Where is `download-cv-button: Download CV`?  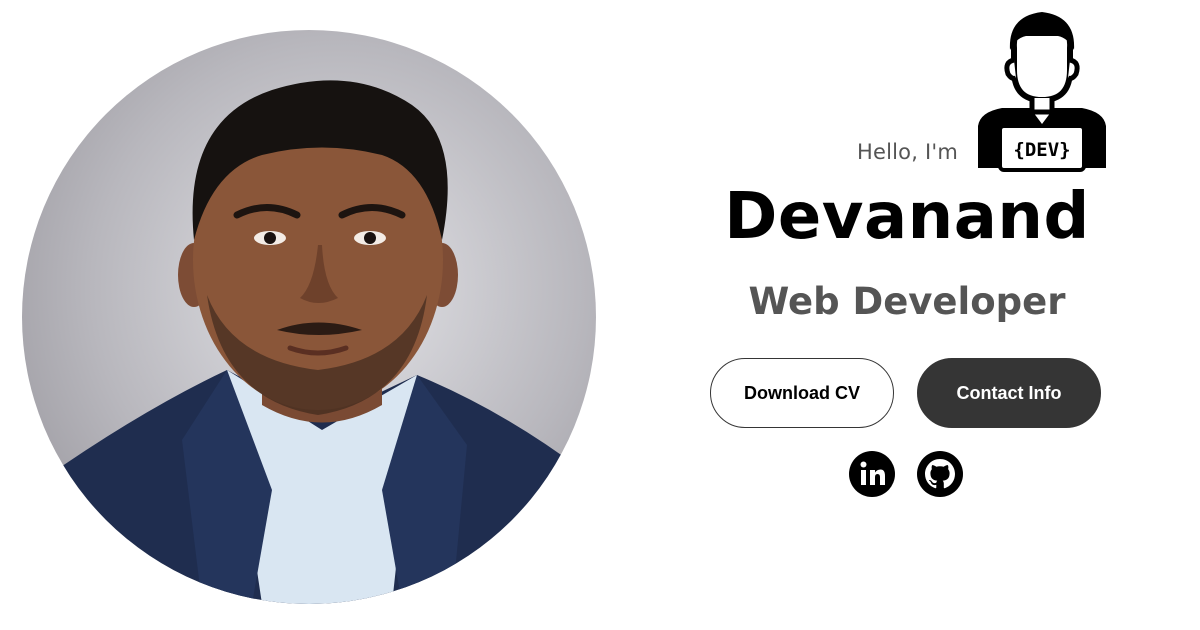 download-cv-button: Download CV is located at coordinates (802, 393).